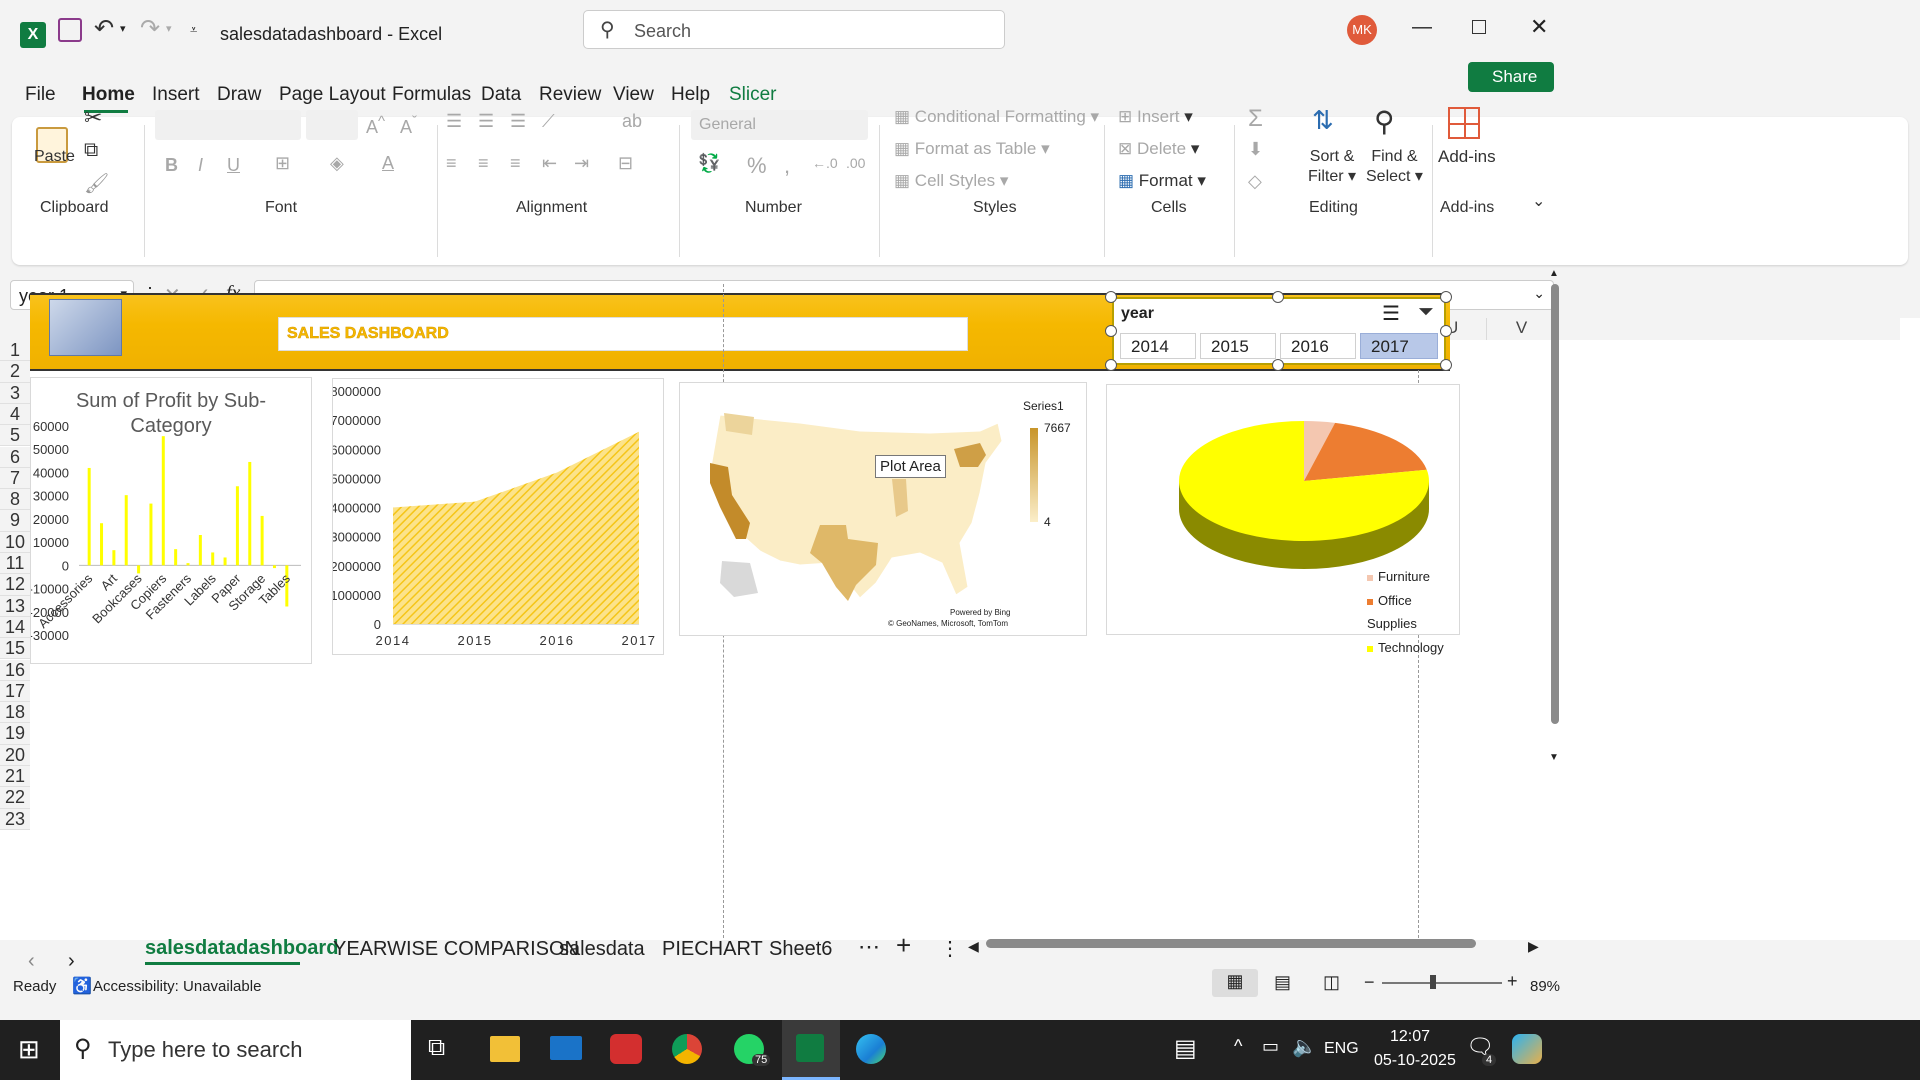  What do you see at coordinates (972, 149) in the screenshot?
I see `format-as-table-button: ▦ Format as Table ▾` at bounding box center [972, 149].